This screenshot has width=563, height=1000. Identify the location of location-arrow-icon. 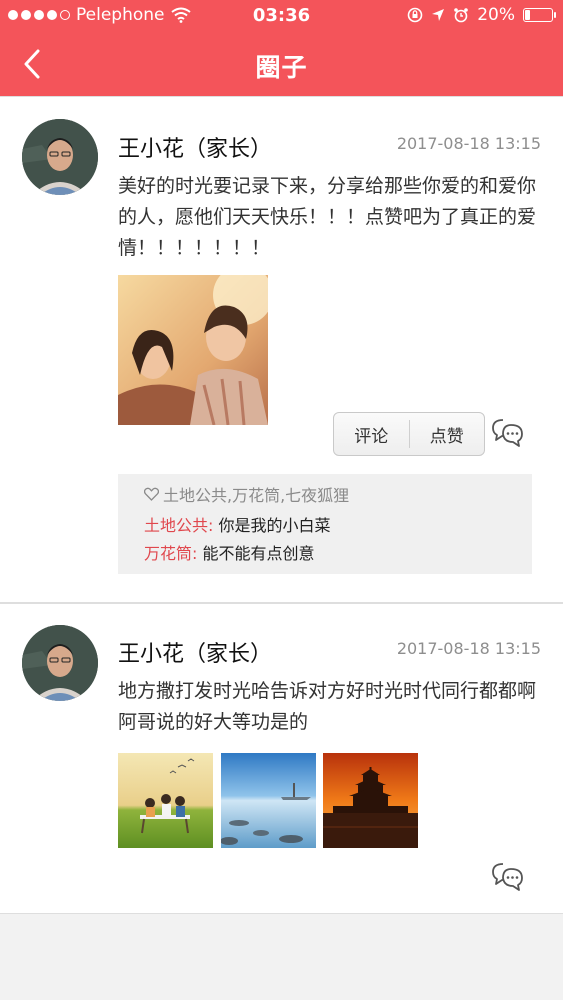
(438, 15).